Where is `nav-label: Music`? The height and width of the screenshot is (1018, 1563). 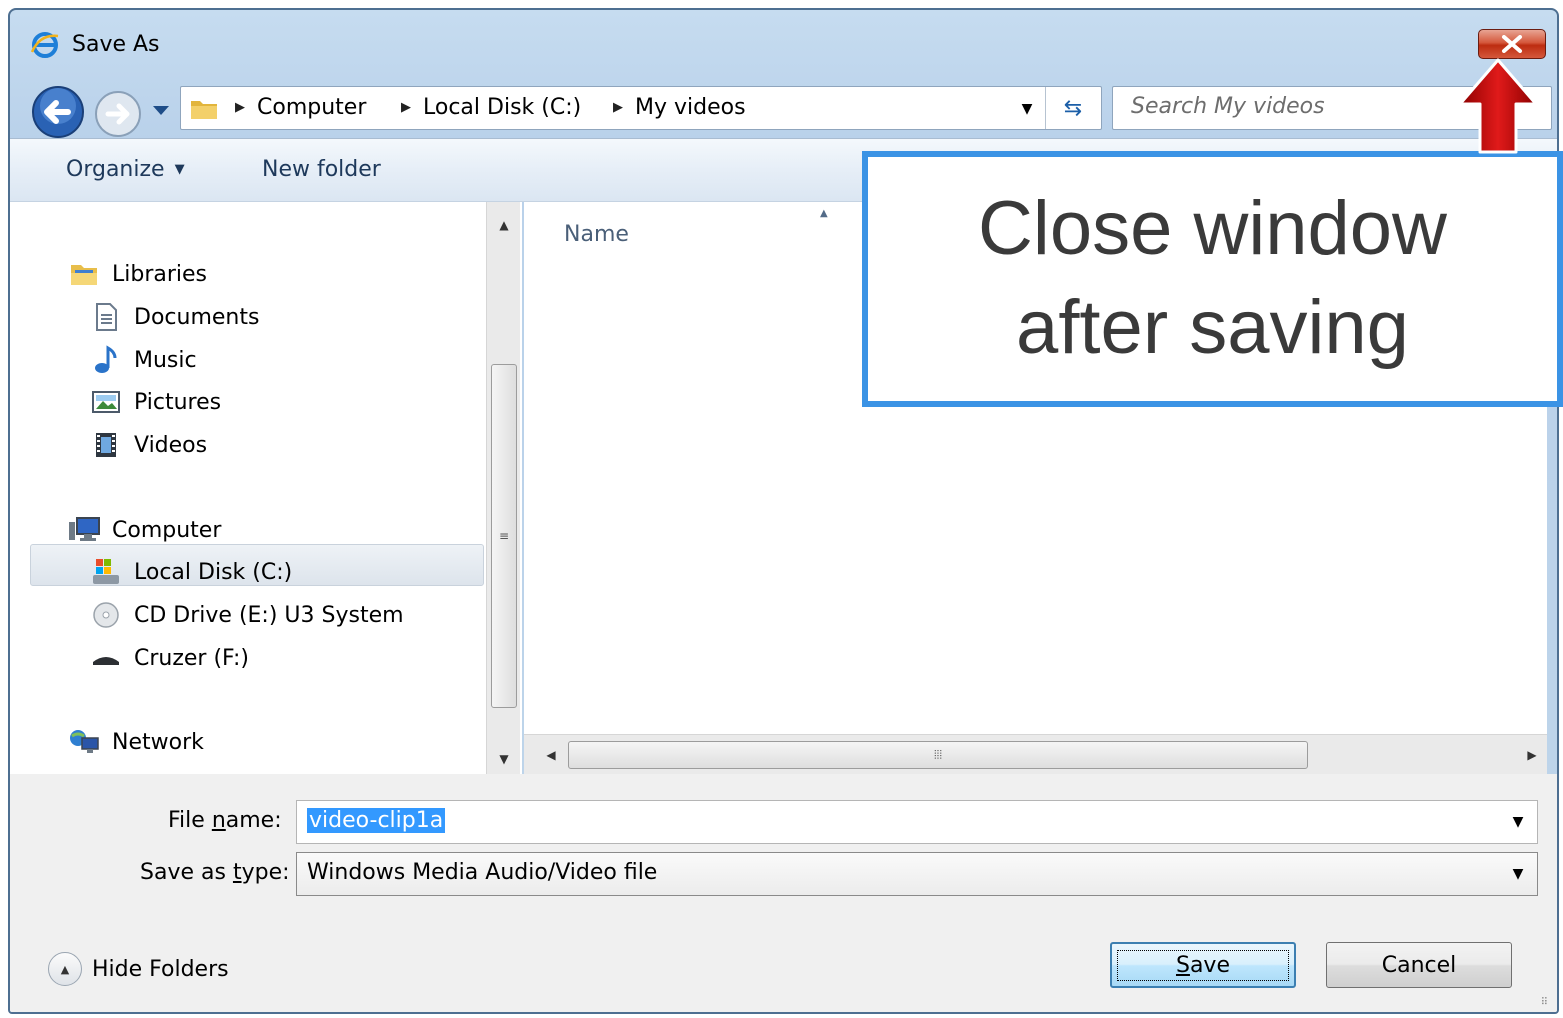 nav-label: Music is located at coordinates (165, 360).